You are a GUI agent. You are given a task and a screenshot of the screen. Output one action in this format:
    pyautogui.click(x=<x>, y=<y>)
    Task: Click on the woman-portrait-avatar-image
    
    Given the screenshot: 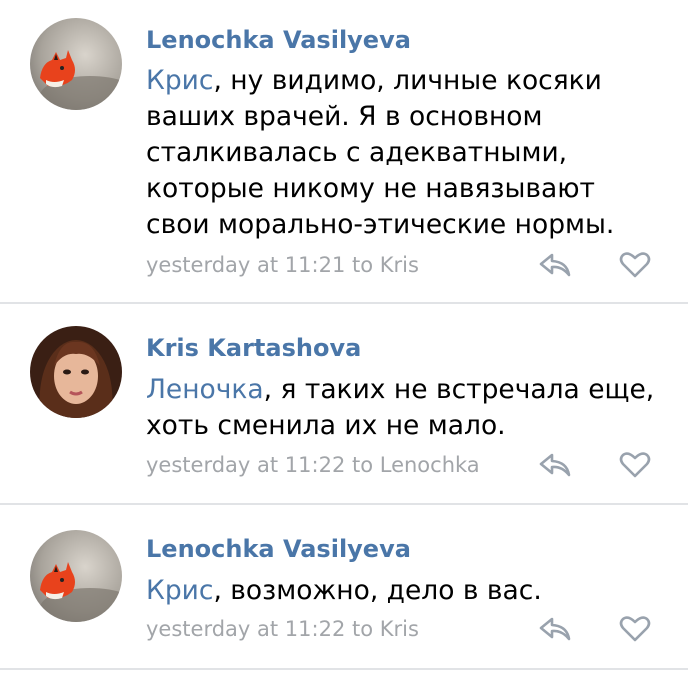 What is the action you would take?
    pyautogui.click(x=76, y=372)
    